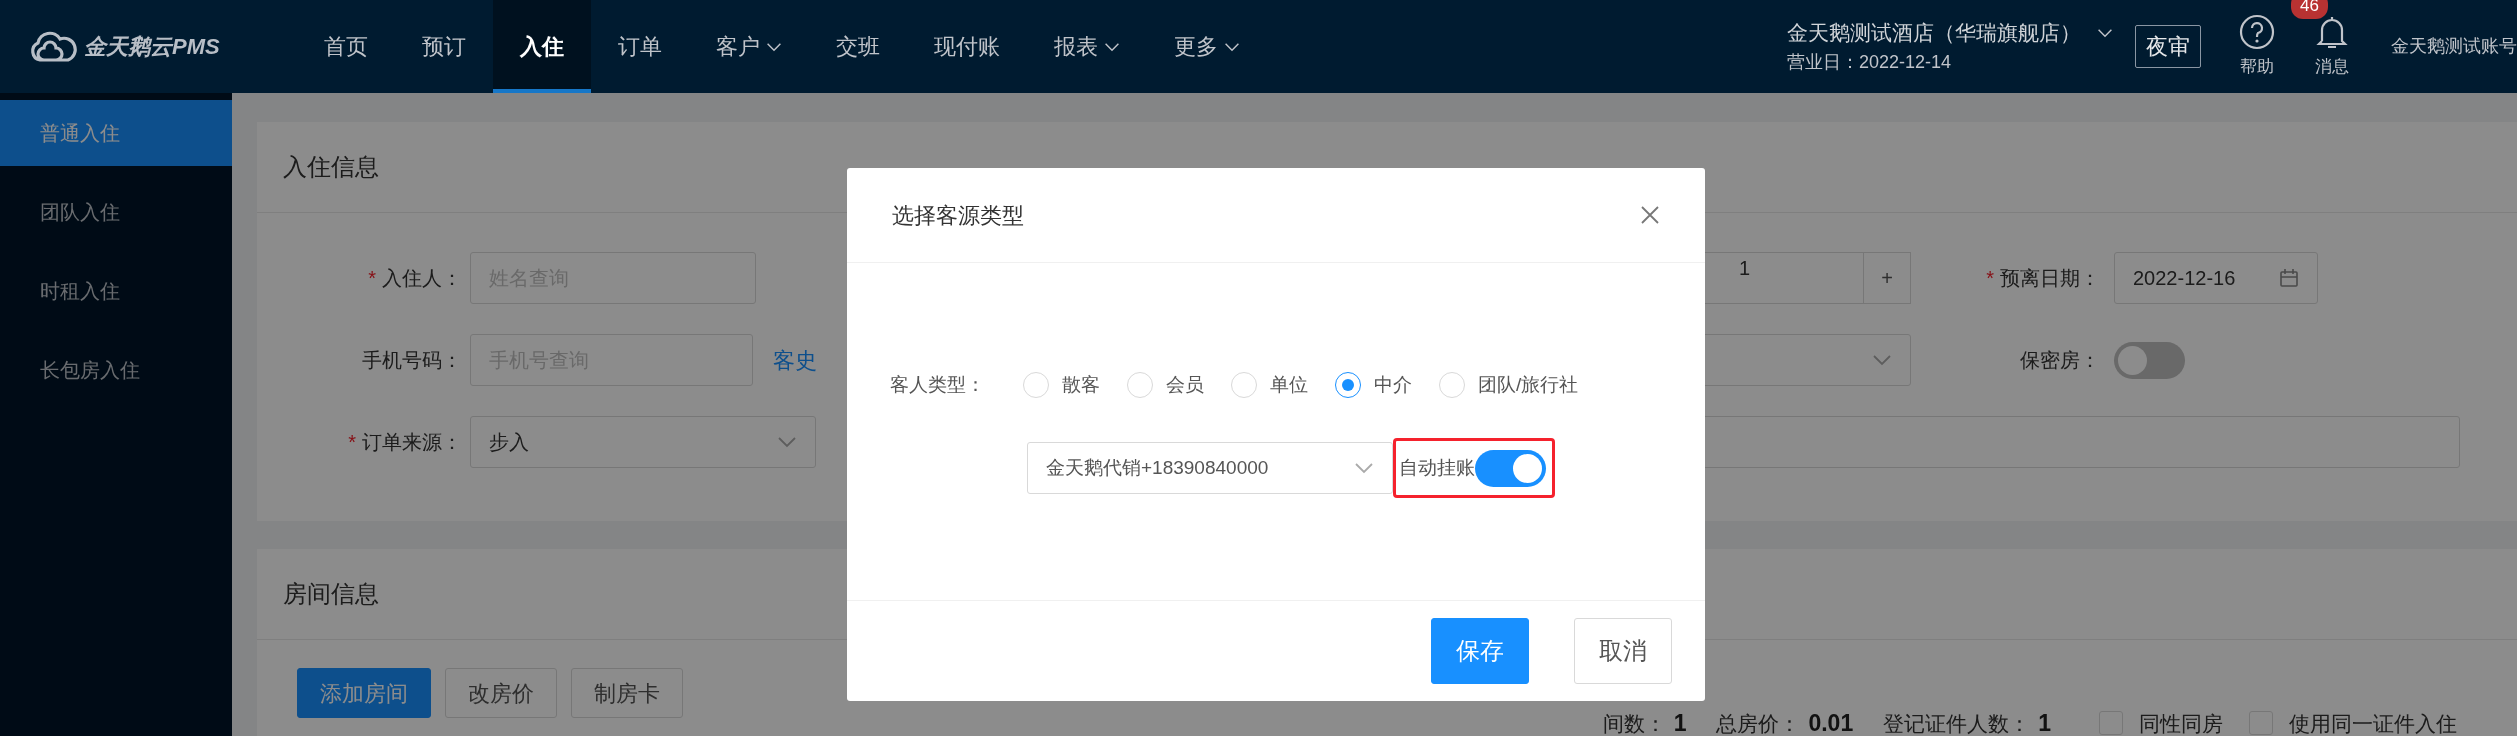 The width and height of the screenshot is (2517, 736). Describe the element at coordinates (1373, 385) in the screenshot. I see `radio-option: 中介` at that location.